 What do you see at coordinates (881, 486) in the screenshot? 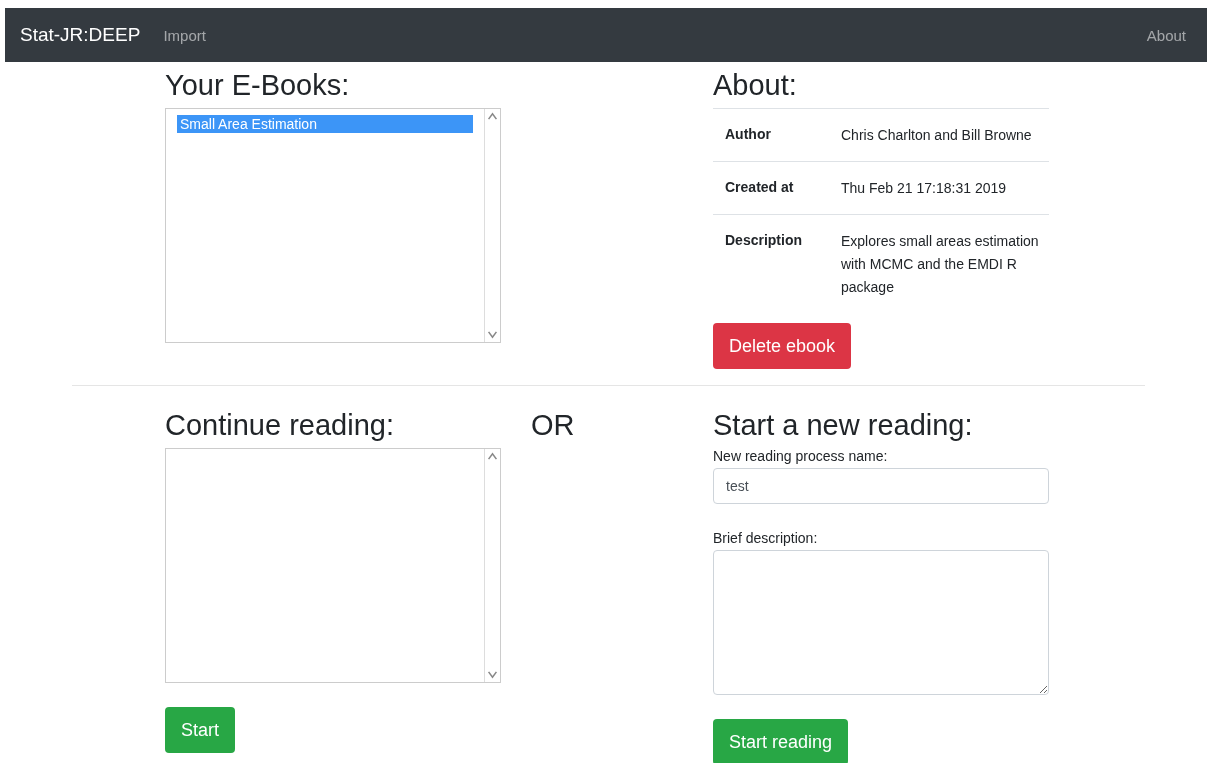
I see `name-field: test` at bounding box center [881, 486].